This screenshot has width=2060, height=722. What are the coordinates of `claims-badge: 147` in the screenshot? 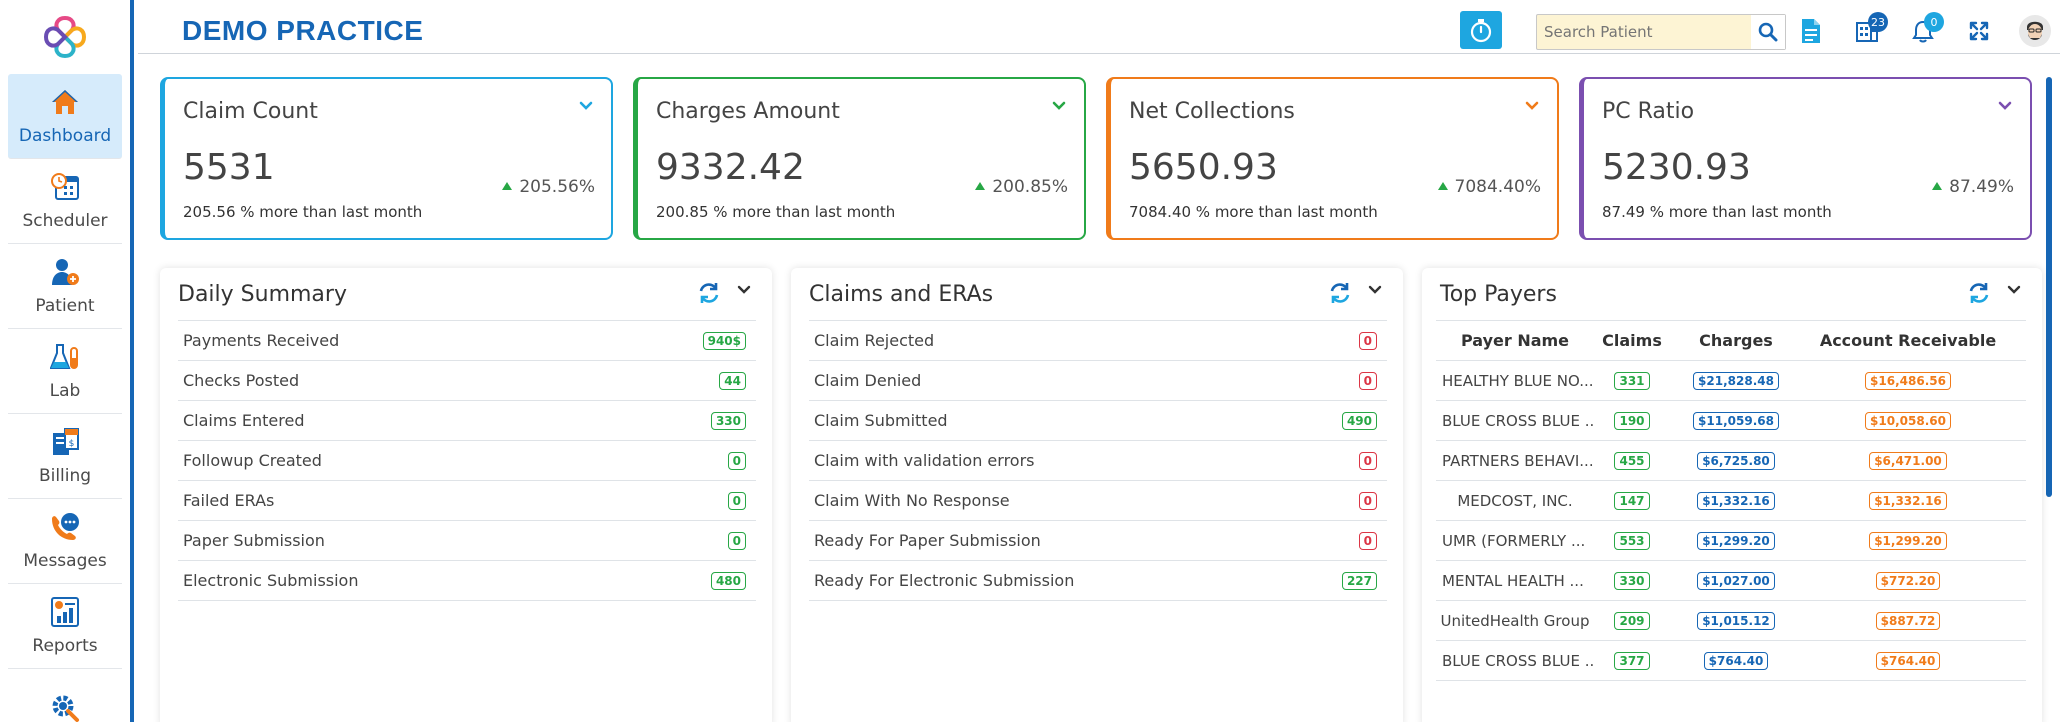 It's located at (1632, 501).